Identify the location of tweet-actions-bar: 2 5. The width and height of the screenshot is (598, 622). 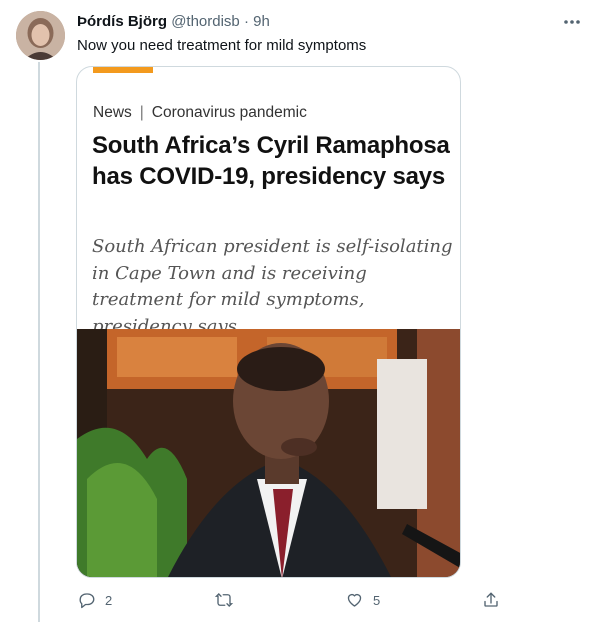
(299, 602).